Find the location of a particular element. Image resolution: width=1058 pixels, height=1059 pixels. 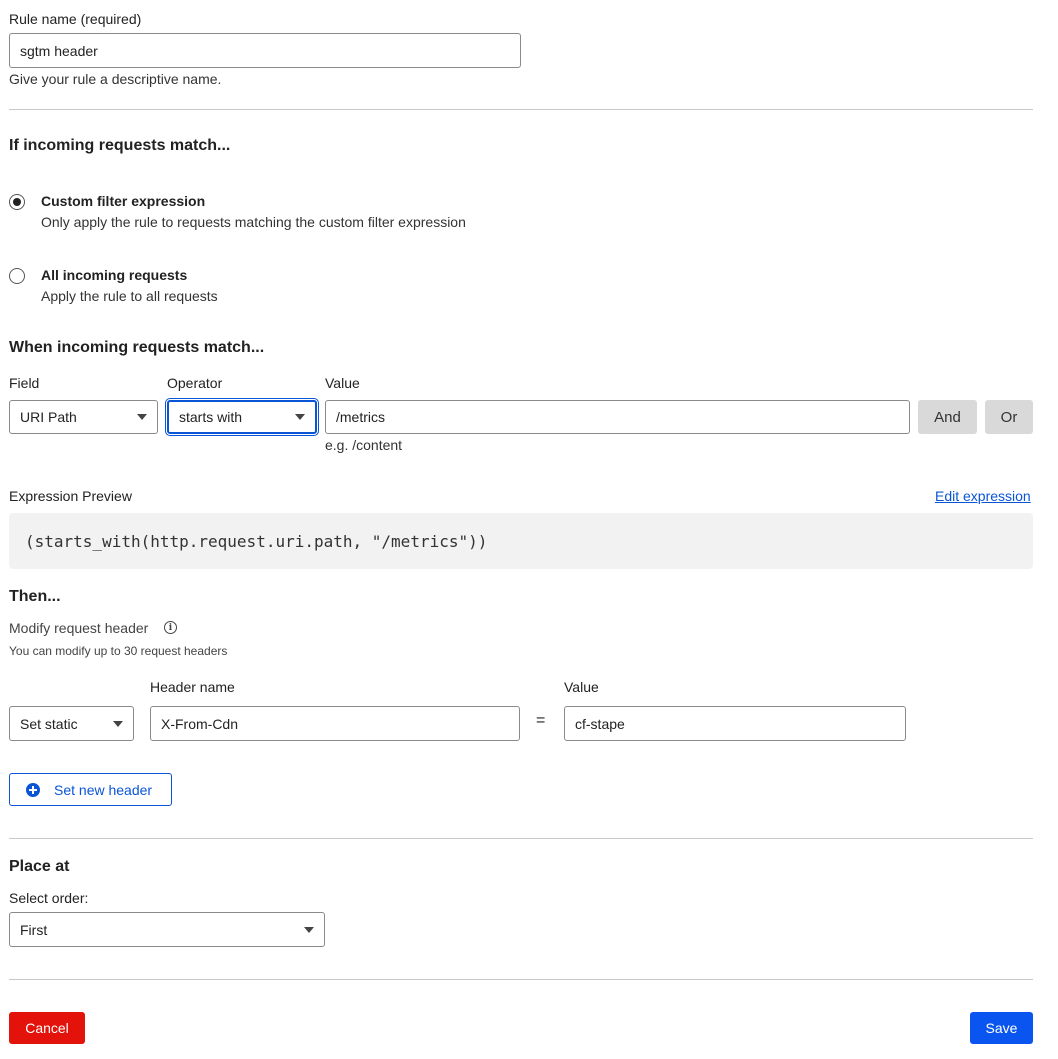

order-select: First is located at coordinates (167, 929).